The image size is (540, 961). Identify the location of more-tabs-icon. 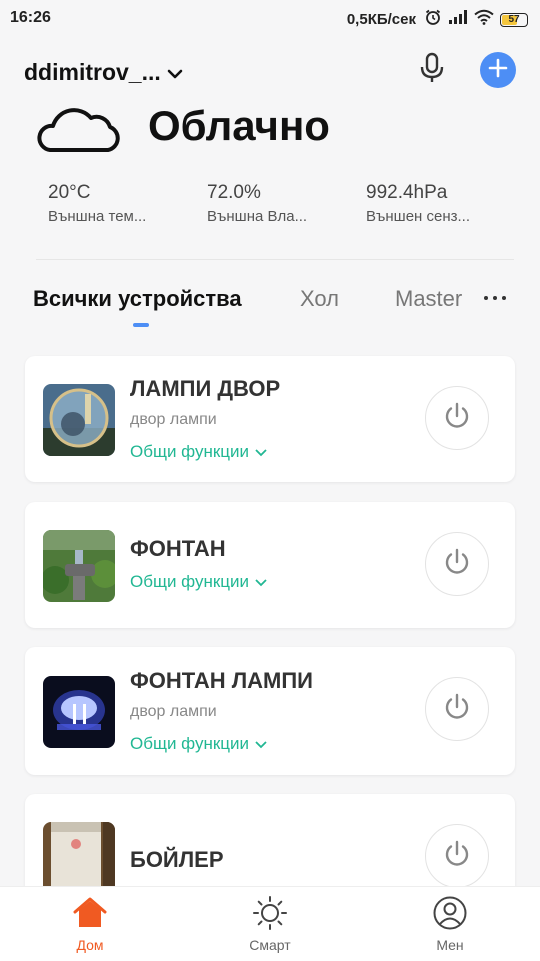
(495, 298).